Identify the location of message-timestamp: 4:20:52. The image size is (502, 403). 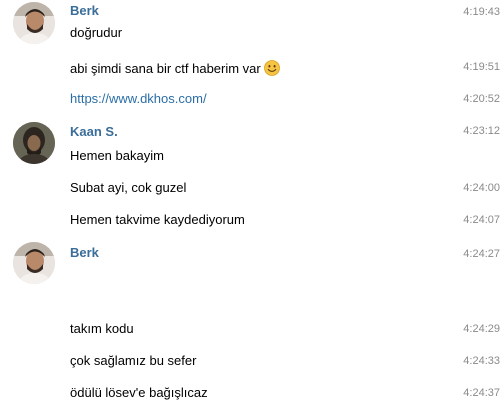
(481, 99).